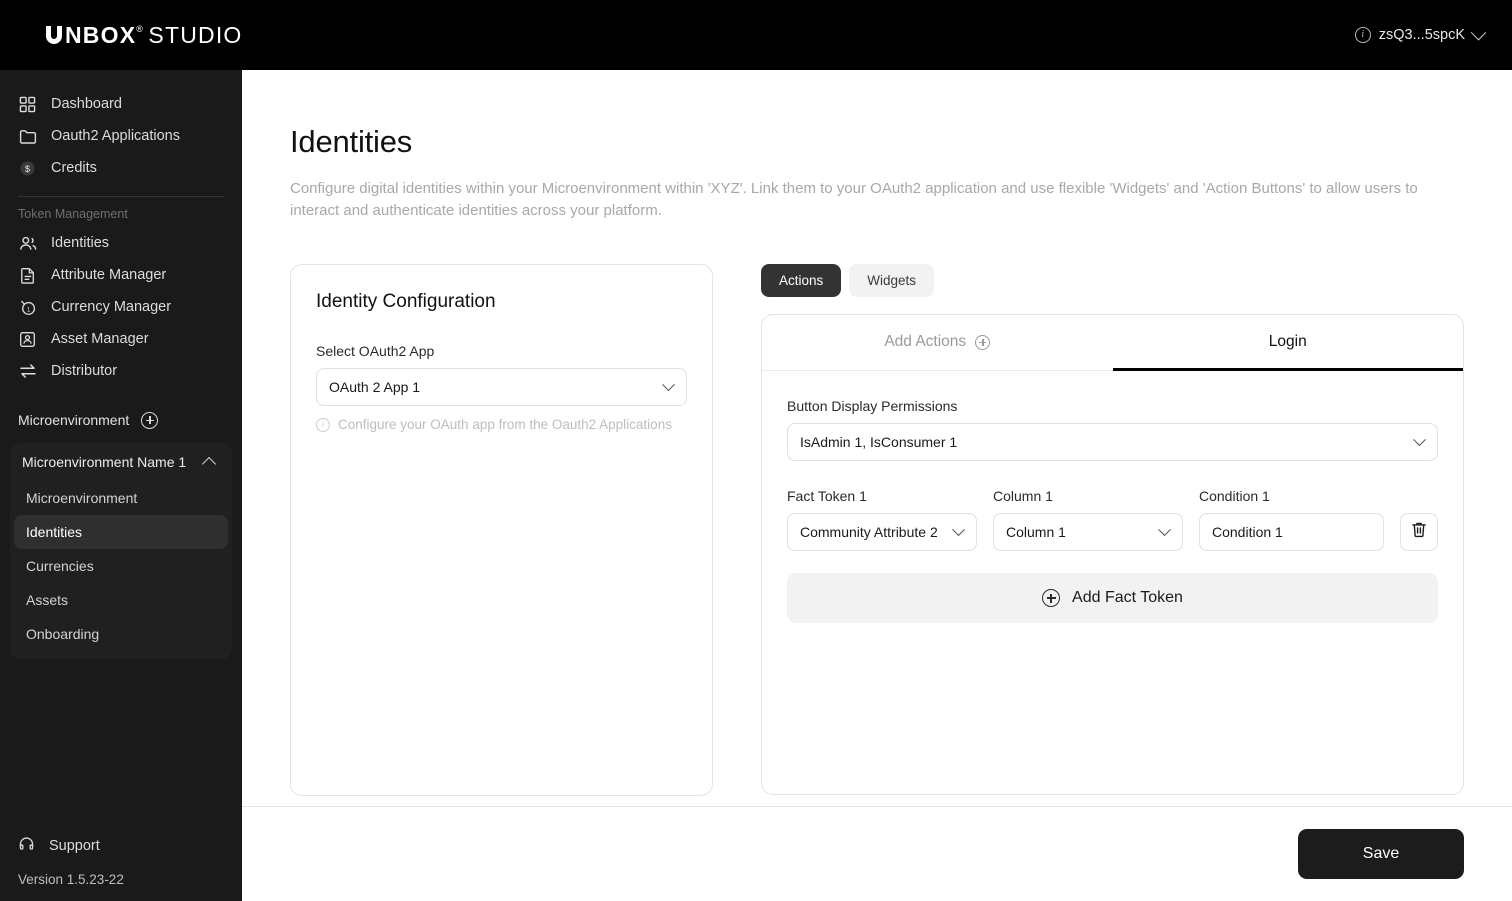  Describe the element at coordinates (1112, 442) in the screenshot. I see `button-display-permissions-dropdown: IsAdmin 1, IsConsumer 1` at that location.